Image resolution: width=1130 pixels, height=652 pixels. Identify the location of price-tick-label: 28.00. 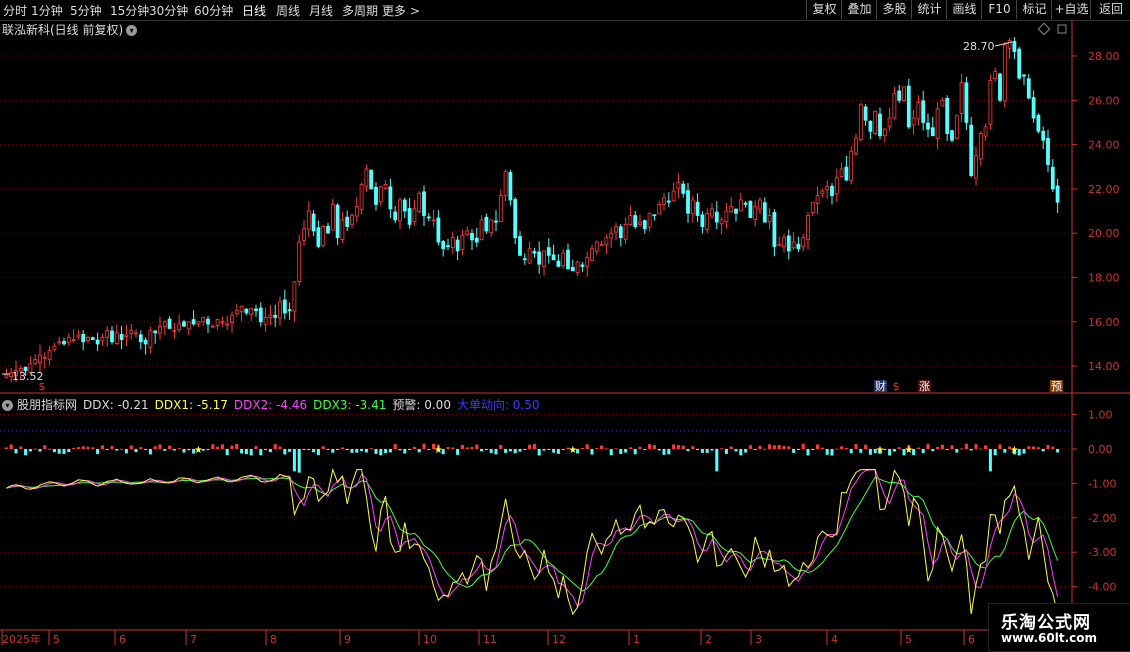
(1104, 56).